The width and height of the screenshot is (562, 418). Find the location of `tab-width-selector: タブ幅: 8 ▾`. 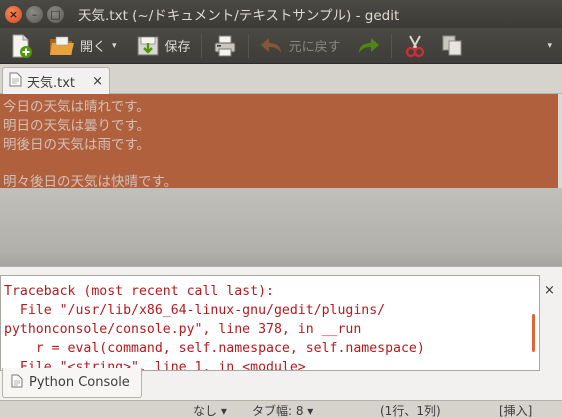

tab-width-selector: タブ幅: 8 ▾ is located at coordinates (282, 410).